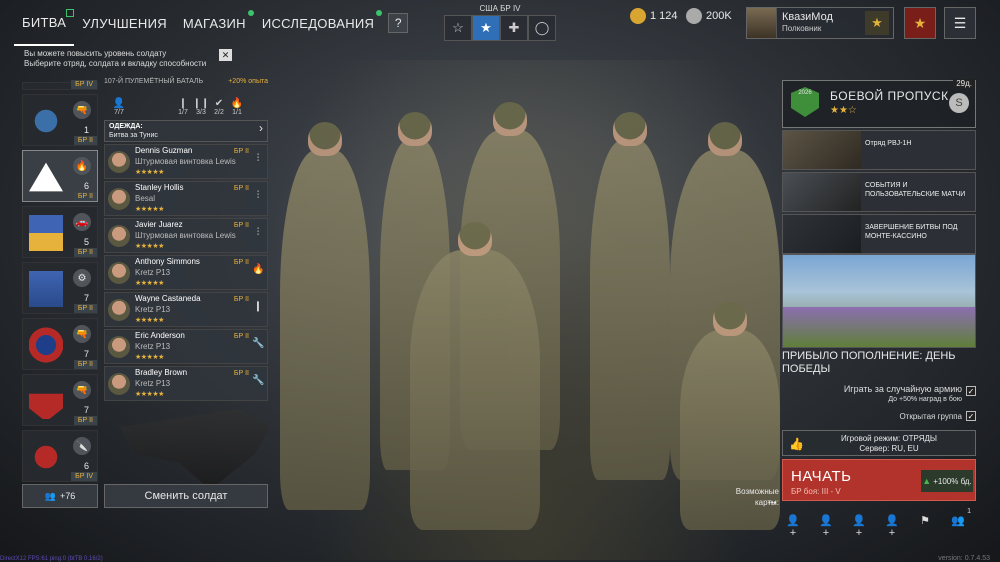  What do you see at coordinates (60, 456) in the screenshot?
I see `squad-card: 🔪 6 БР IV` at bounding box center [60, 456].